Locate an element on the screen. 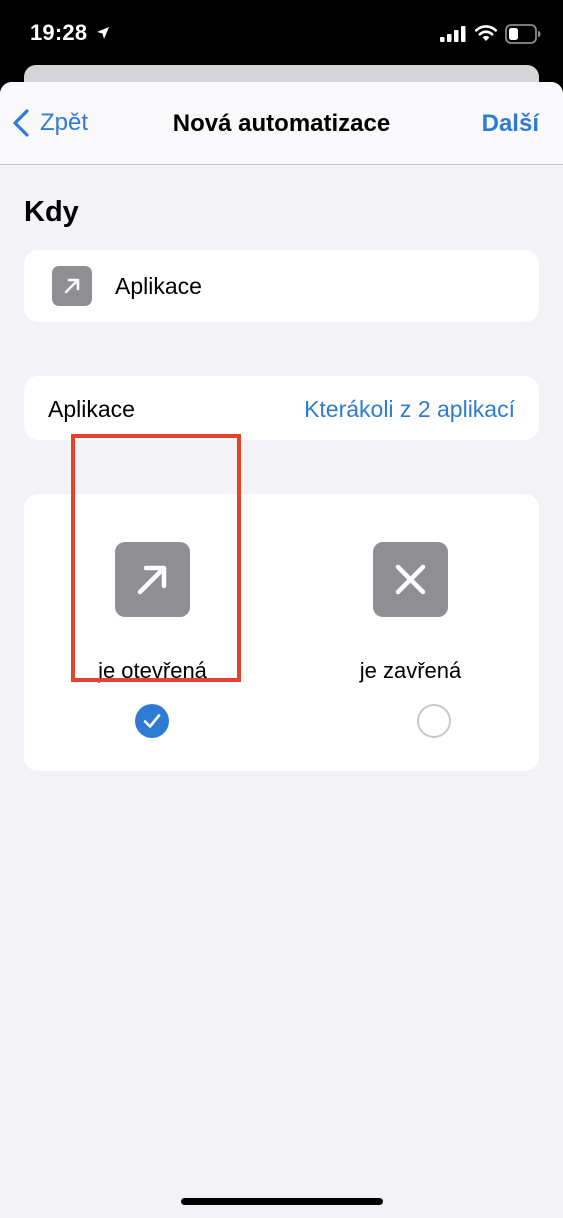 The height and width of the screenshot is (1218, 563). section-heading: Kdy is located at coordinates (51, 212).